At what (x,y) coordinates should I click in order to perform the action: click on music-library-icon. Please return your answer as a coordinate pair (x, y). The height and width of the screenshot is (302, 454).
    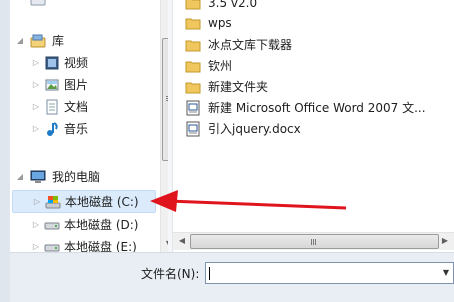
    Looking at the image, I should click on (52, 129).